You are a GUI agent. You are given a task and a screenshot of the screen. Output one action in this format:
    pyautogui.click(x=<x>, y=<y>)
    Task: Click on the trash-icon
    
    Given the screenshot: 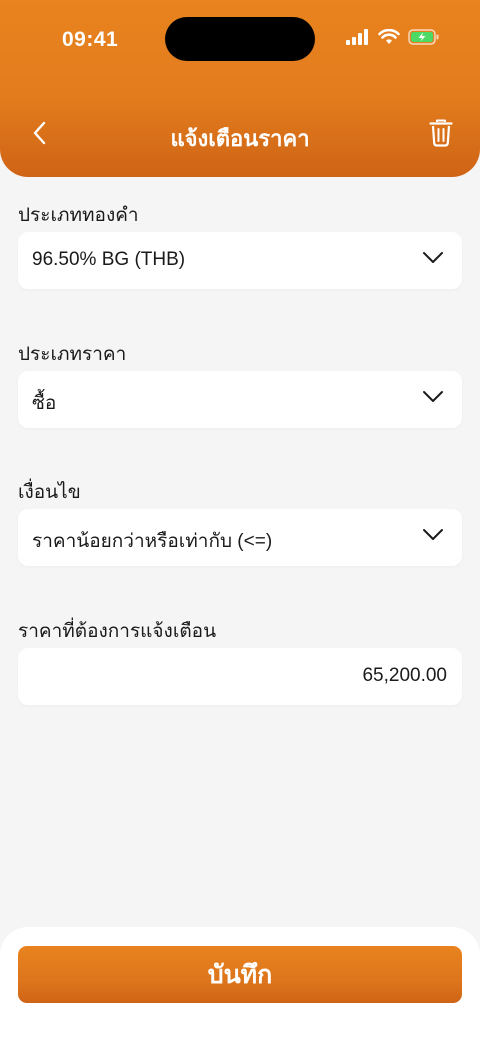 What is the action you would take?
    pyautogui.click(x=441, y=135)
    